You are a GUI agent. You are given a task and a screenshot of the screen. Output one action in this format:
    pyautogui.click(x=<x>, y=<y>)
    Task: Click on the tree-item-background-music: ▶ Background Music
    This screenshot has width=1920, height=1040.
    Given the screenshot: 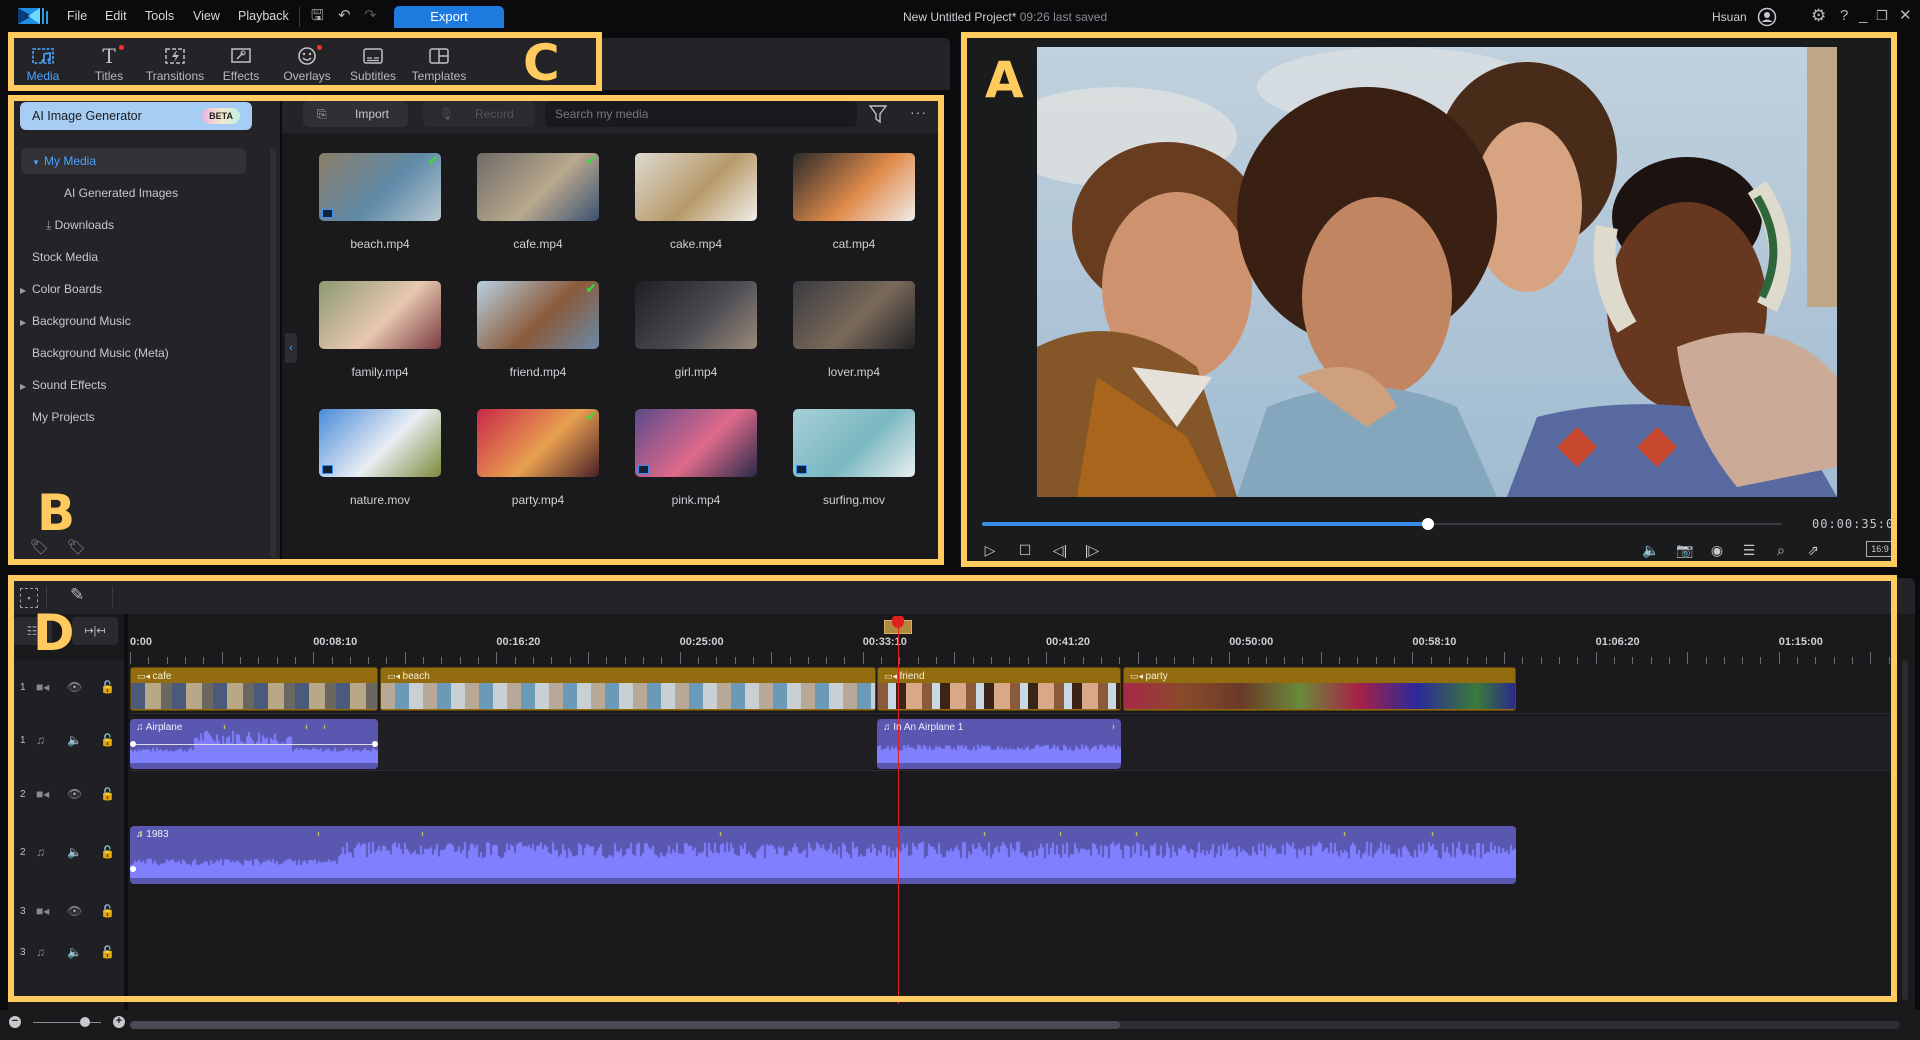 What is the action you would take?
    pyautogui.click(x=138, y=321)
    